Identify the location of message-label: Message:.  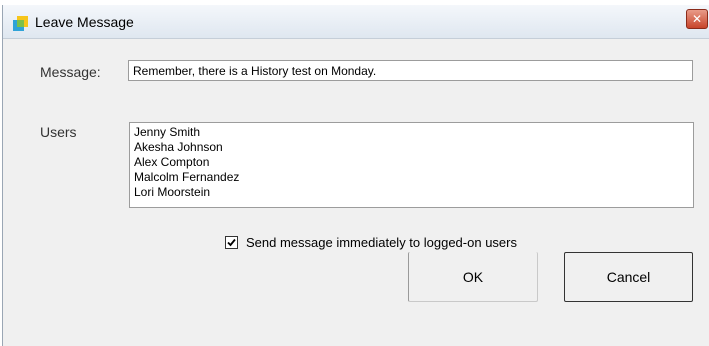
(70, 72).